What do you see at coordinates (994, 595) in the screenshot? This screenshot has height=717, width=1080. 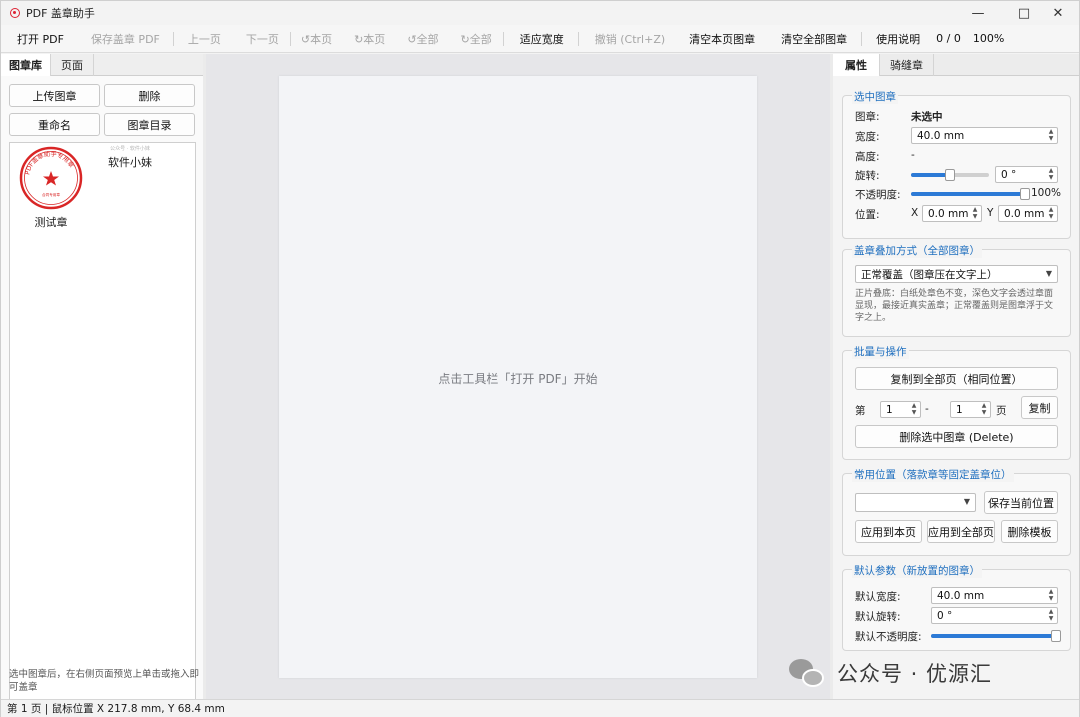 I see `default-width-spinbox: 40.0 mm ▲ ▼` at bounding box center [994, 595].